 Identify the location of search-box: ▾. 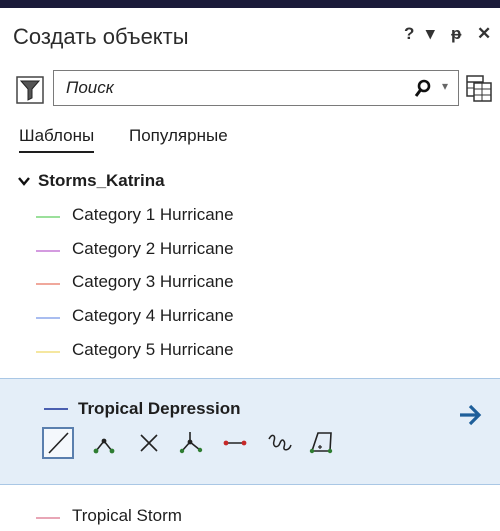
(256, 88).